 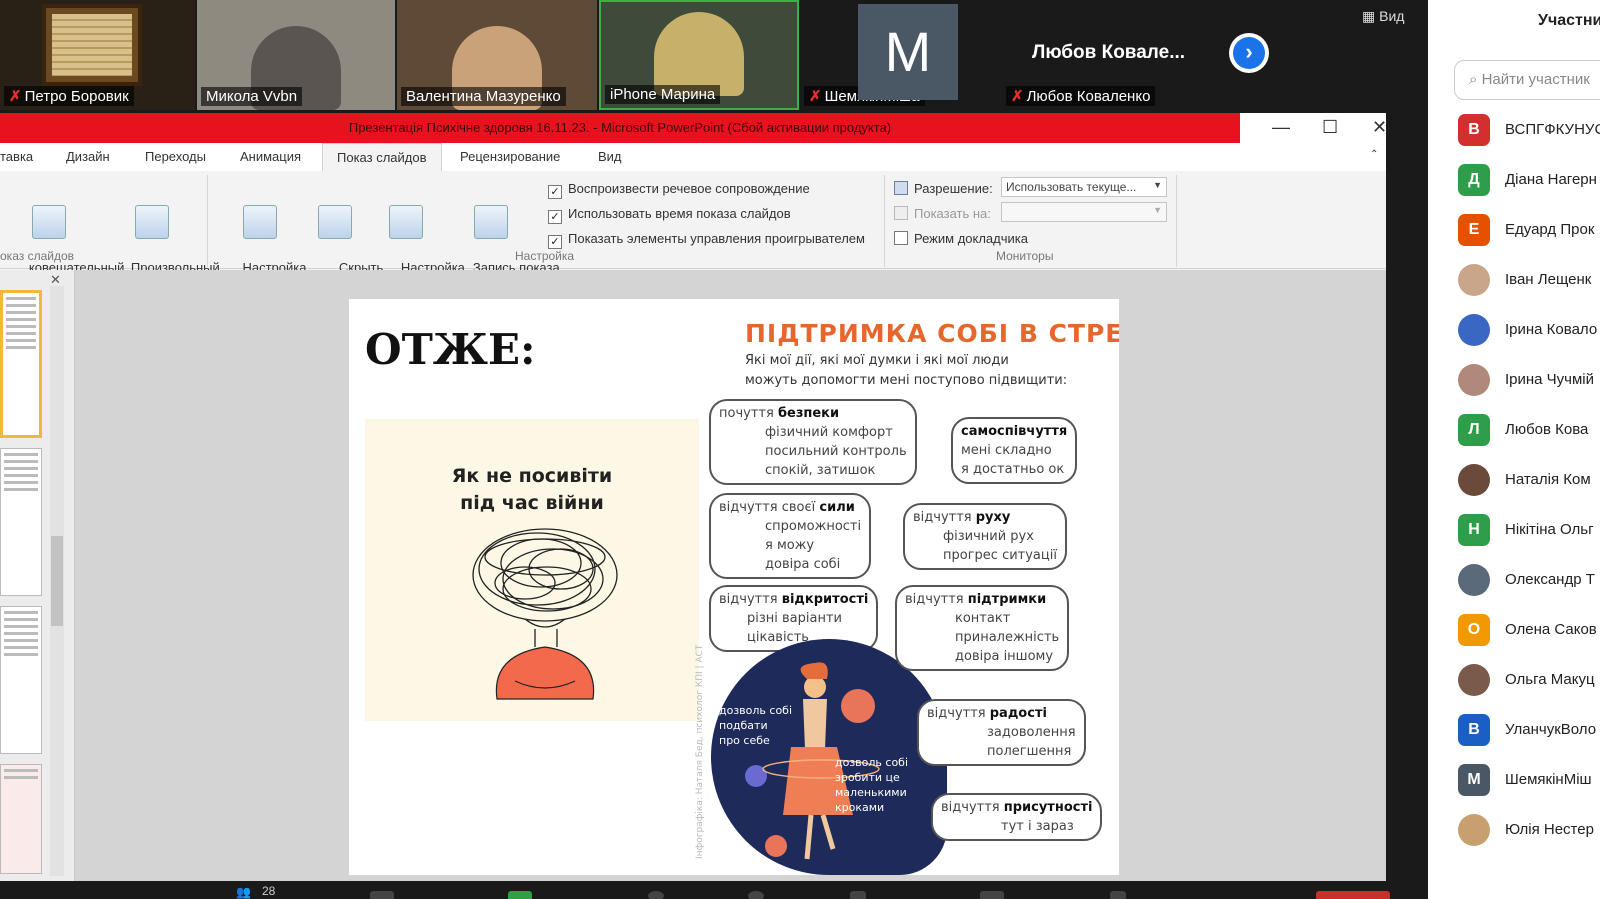 I want to click on participant-row: Ольга Макуц, so click(x=1529, y=680).